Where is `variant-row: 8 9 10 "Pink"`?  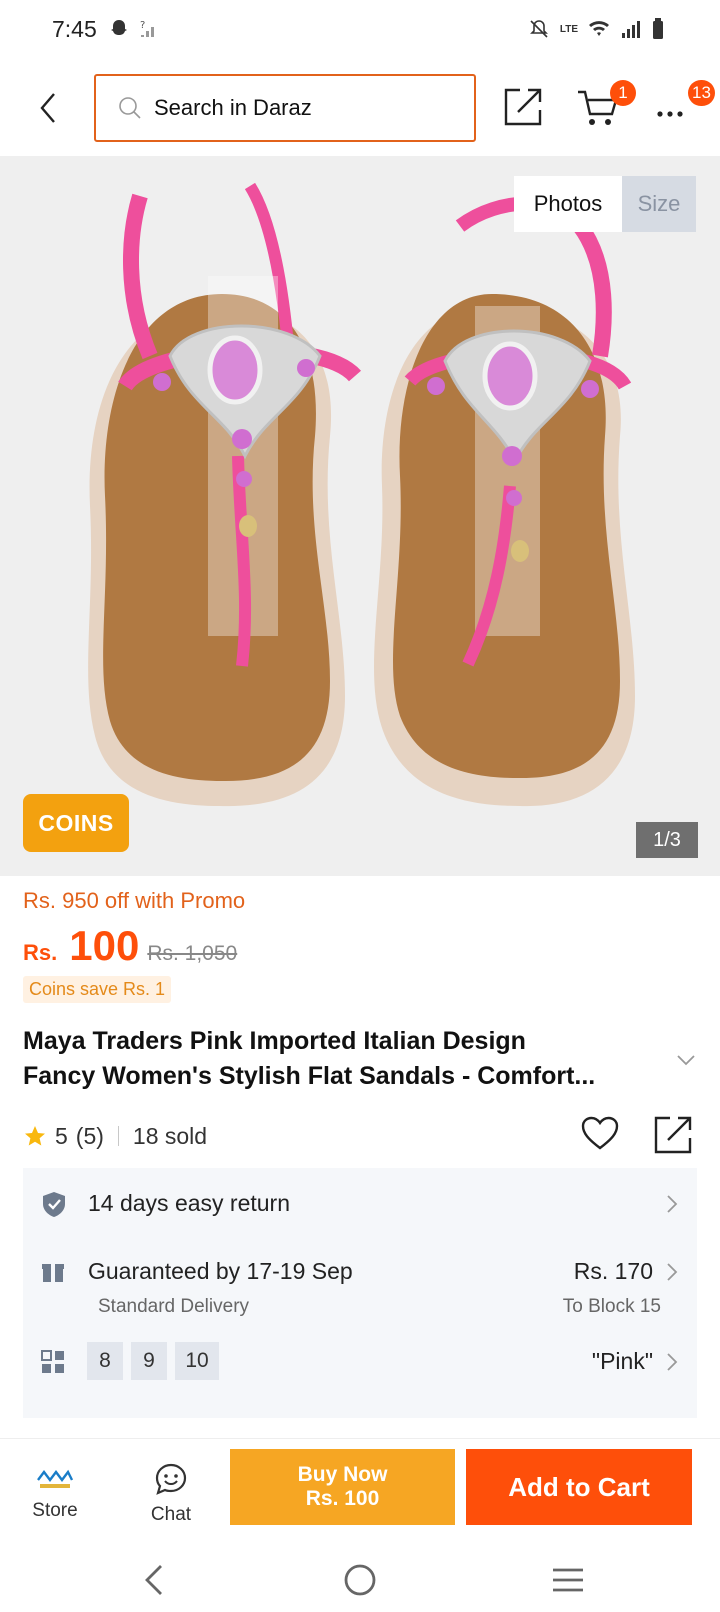
variant-row: 8 9 10 "Pink" is located at coordinates (360, 1363).